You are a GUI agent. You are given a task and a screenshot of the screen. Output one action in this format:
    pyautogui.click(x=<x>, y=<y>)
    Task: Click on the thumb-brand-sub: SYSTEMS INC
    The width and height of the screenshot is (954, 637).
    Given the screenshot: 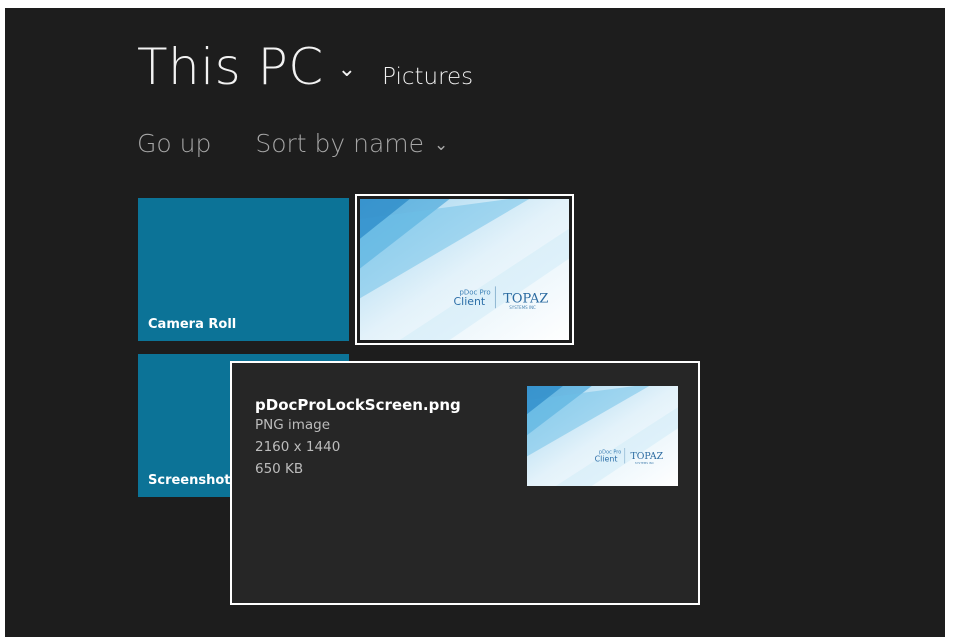 What is the action you would take?
    pyautogui.click(x=522, y=307)
    